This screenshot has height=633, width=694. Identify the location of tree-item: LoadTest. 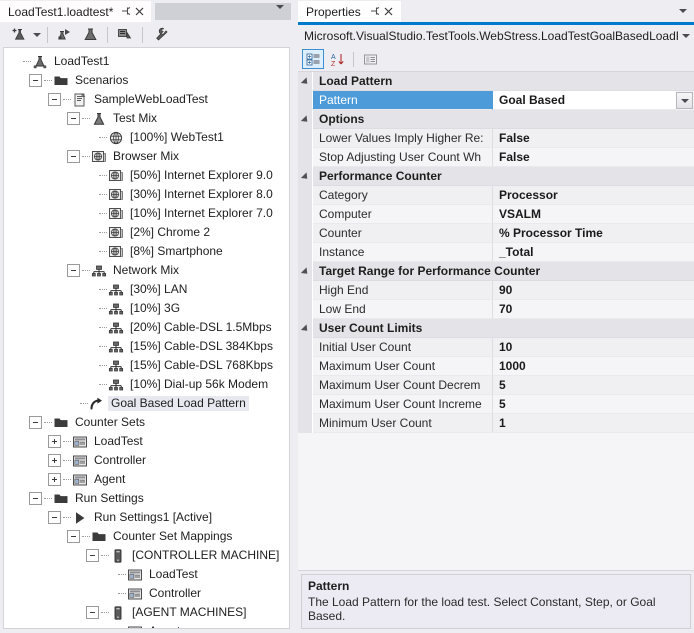
(146, 574).